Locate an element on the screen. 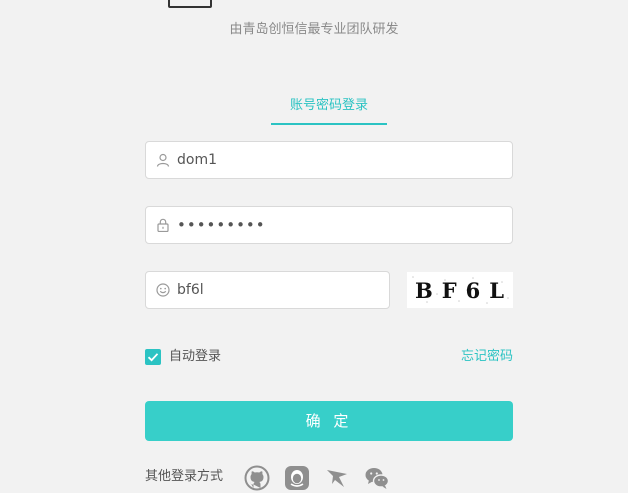 The height and width of the screenshot is (493, 628). tab-account-password: 账号密码登录 is located at coordinates (329, 109).